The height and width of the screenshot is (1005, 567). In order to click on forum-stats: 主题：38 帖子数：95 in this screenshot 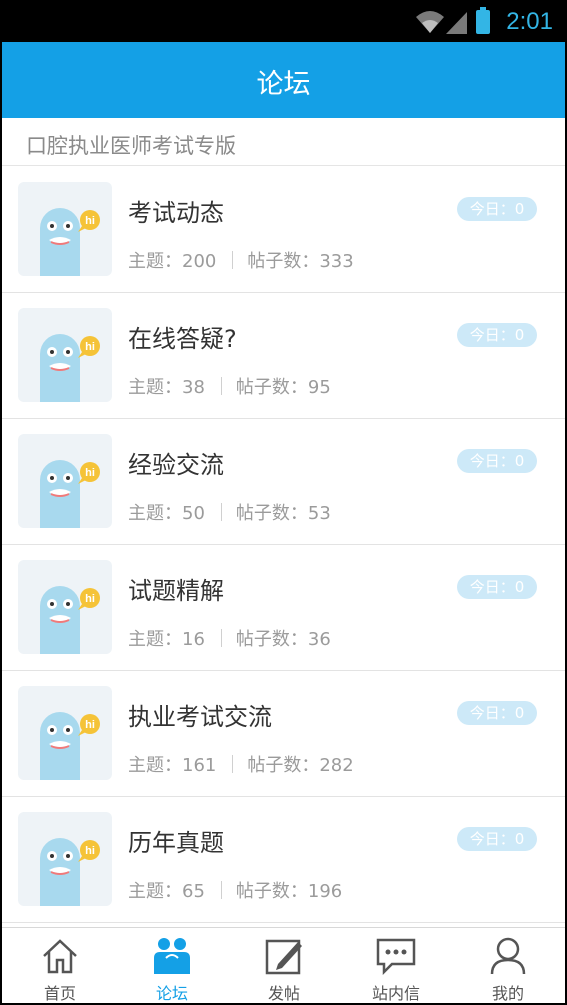, I will do `click(229, 386)`.